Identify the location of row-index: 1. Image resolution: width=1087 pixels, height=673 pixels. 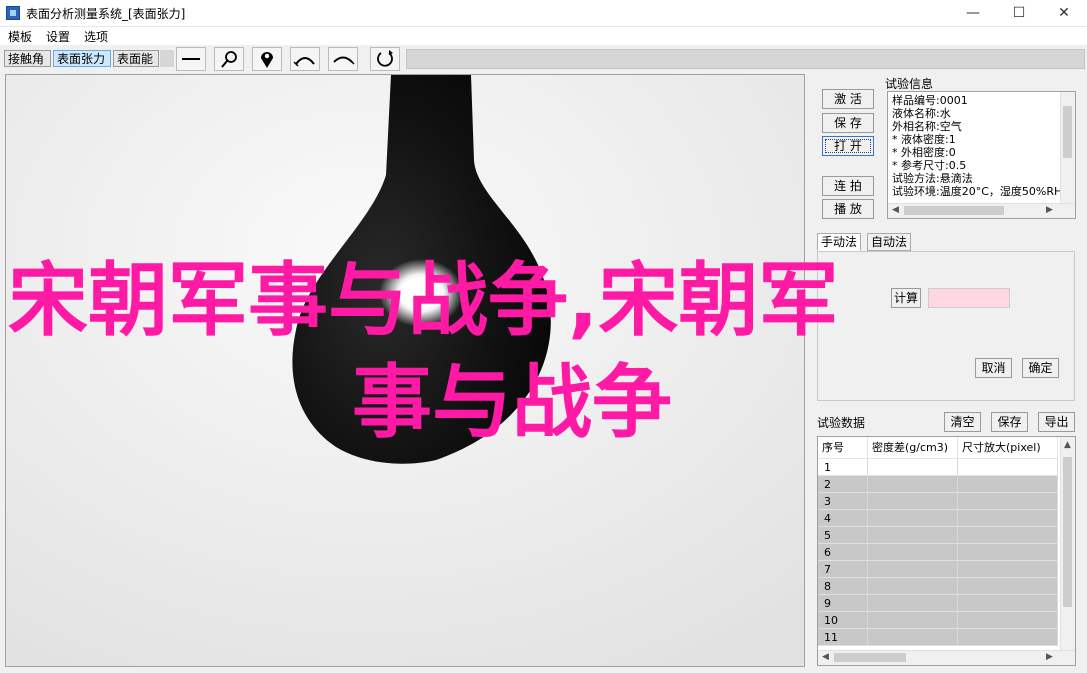
(843, 467).